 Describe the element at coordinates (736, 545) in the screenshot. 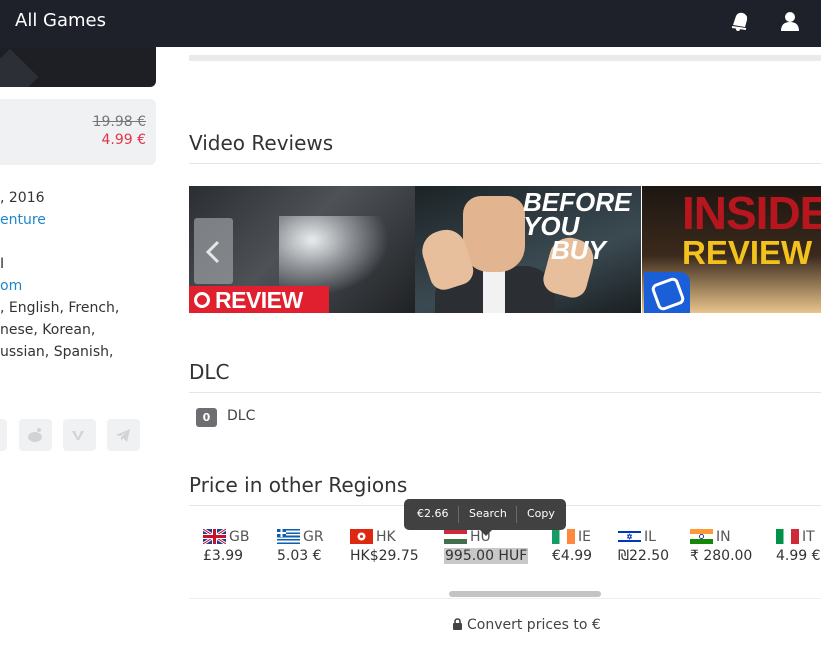

I see `region-in: IN ₹ 280.00` at that location.